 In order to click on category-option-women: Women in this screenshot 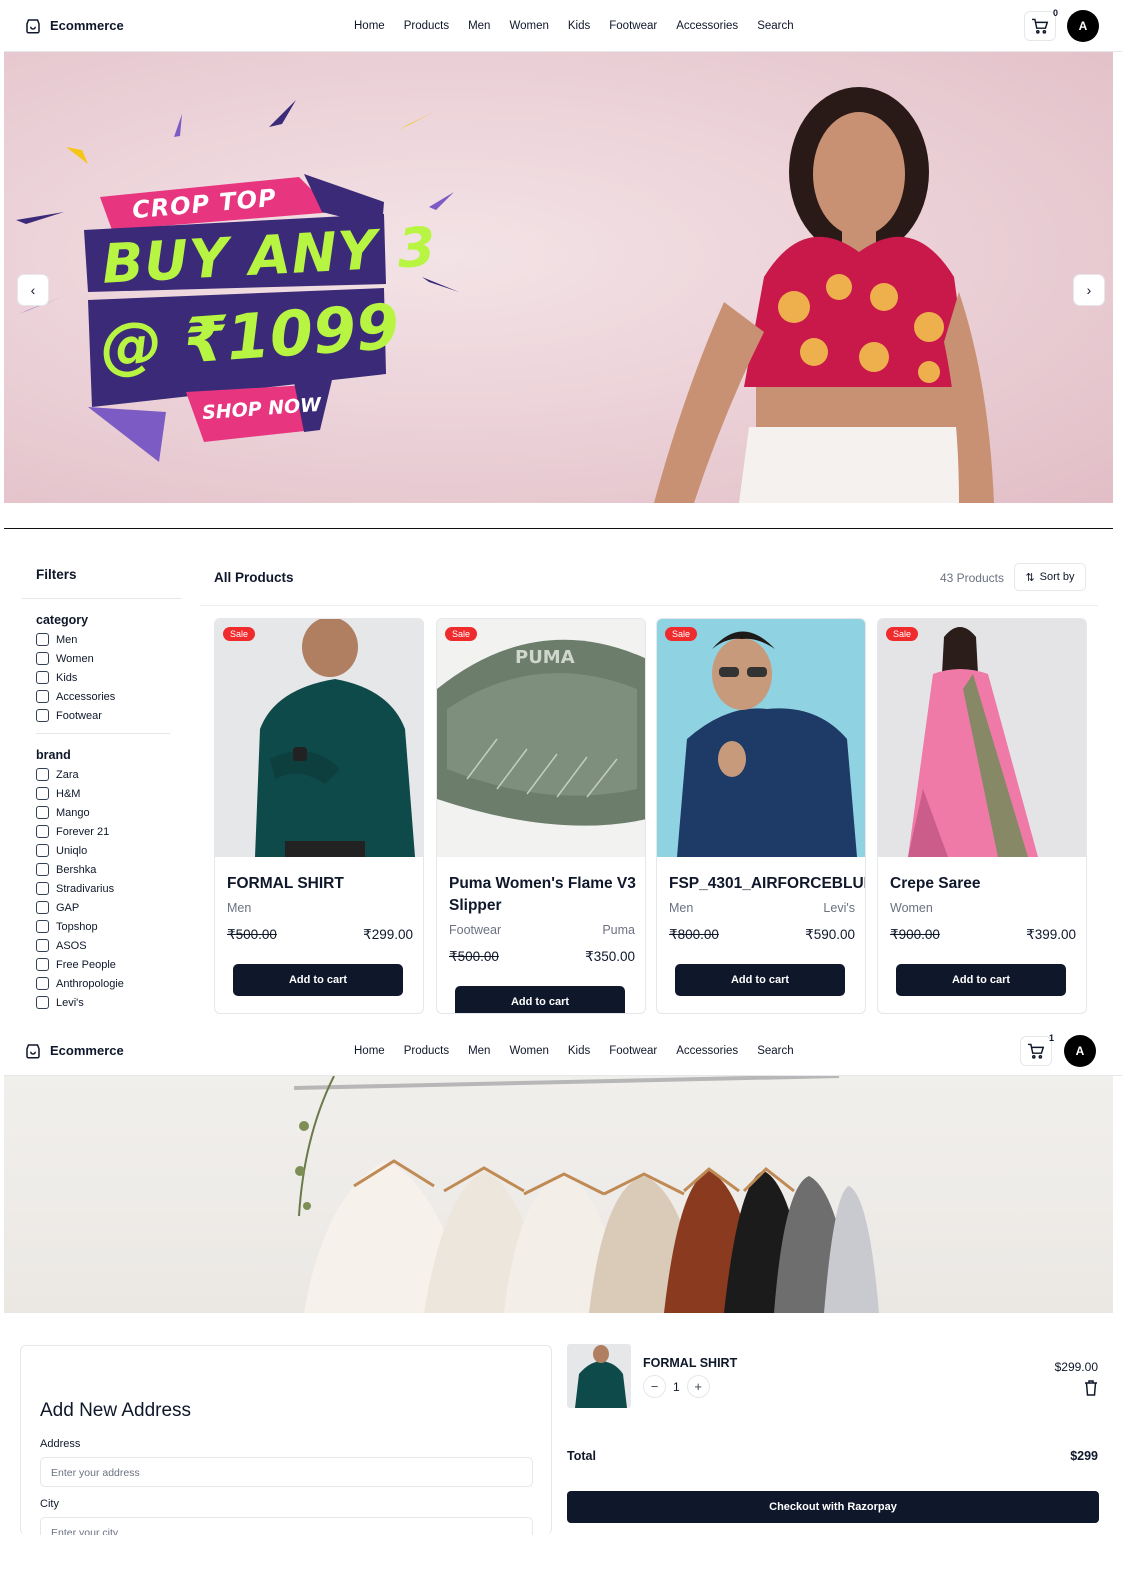, I will do `click(109, 658)`.